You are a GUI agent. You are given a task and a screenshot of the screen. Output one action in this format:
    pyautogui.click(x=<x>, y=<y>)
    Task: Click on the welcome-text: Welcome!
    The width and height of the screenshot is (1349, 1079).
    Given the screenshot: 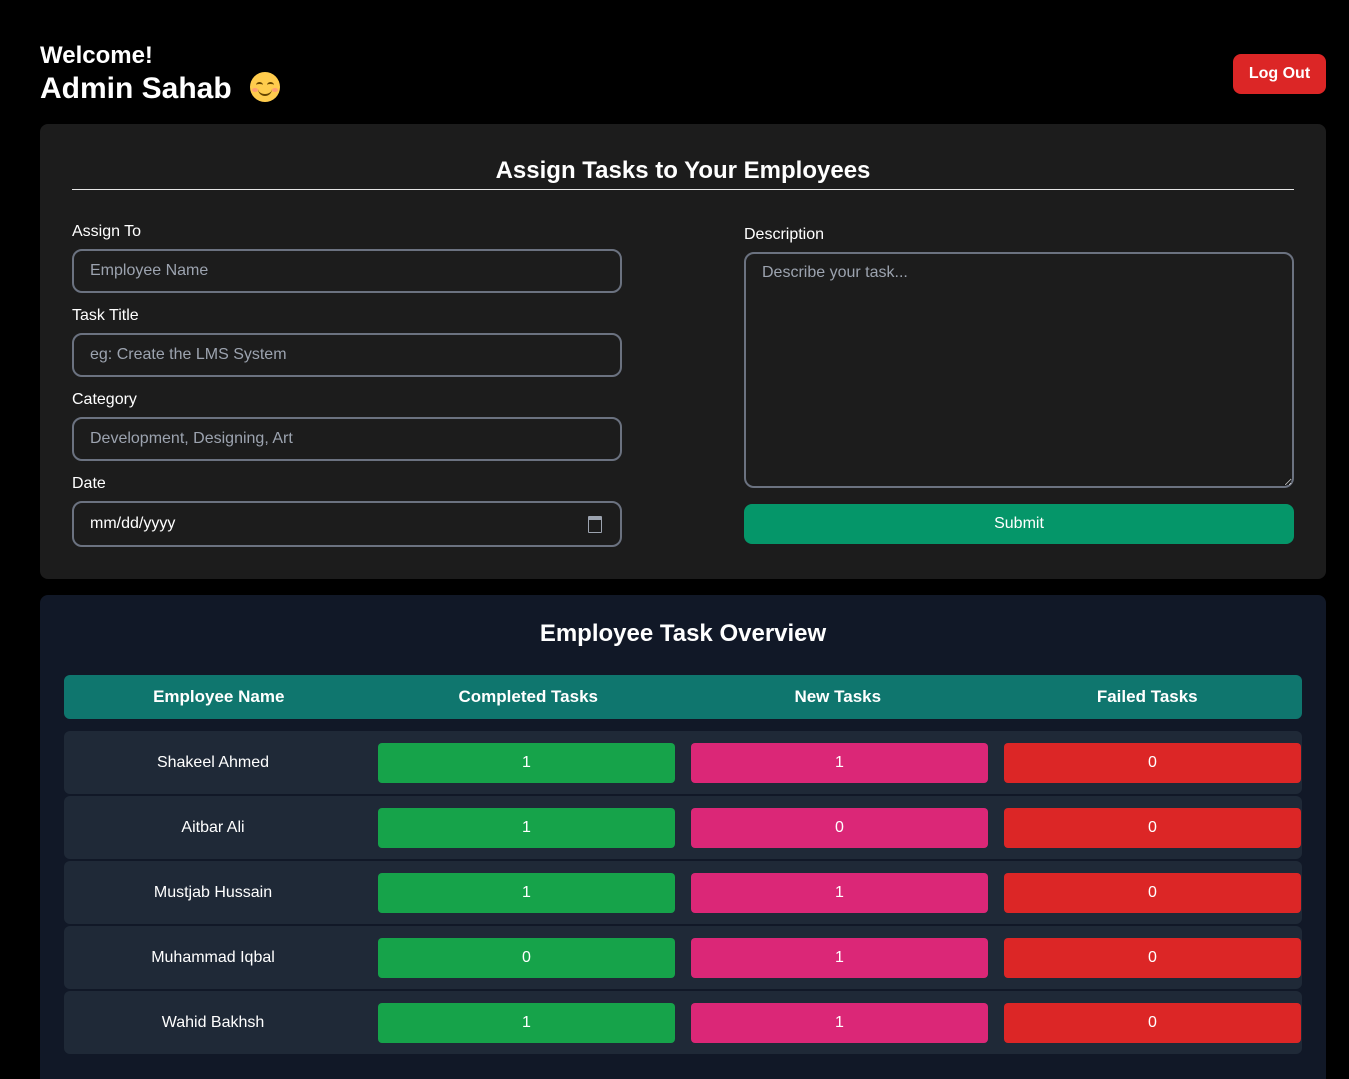 What is the action you would take?
    pyautogui.click(x=96, y=55)
    